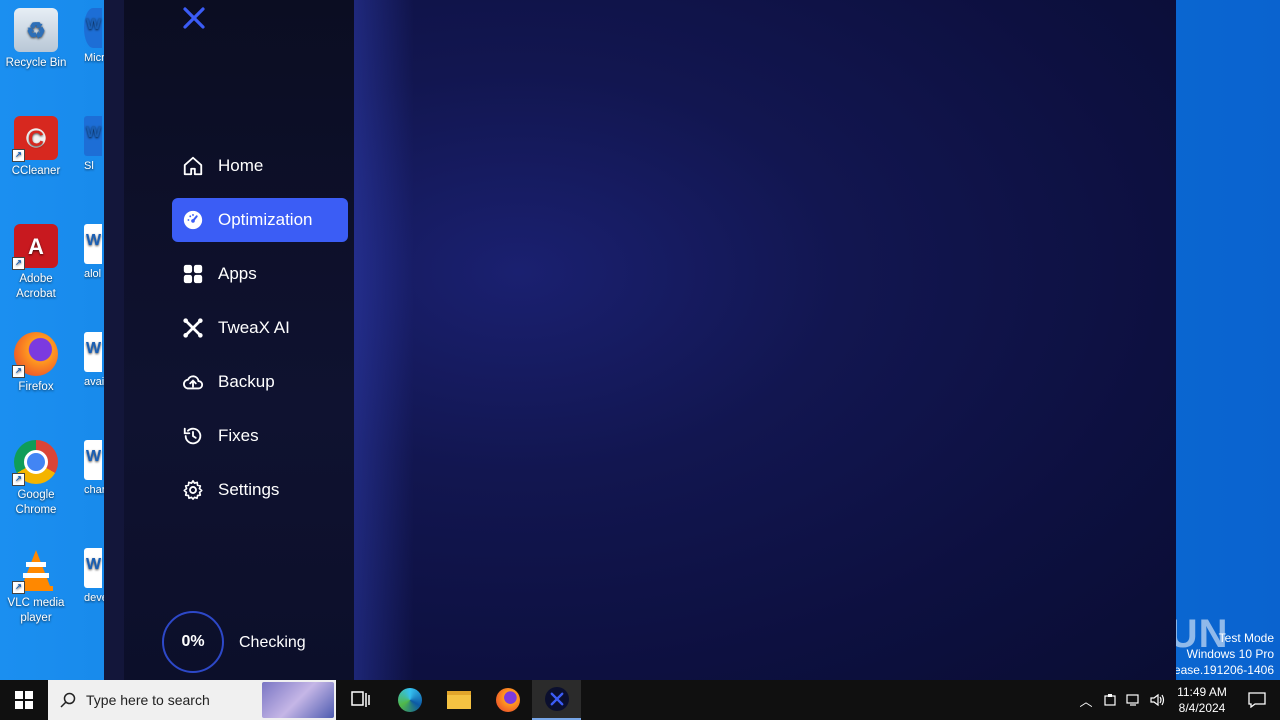 This screenshot has width=1280, height=720. Describe the element at coordinates (241, 165) in the screenshot. I see `nav-label: Home` at that location.